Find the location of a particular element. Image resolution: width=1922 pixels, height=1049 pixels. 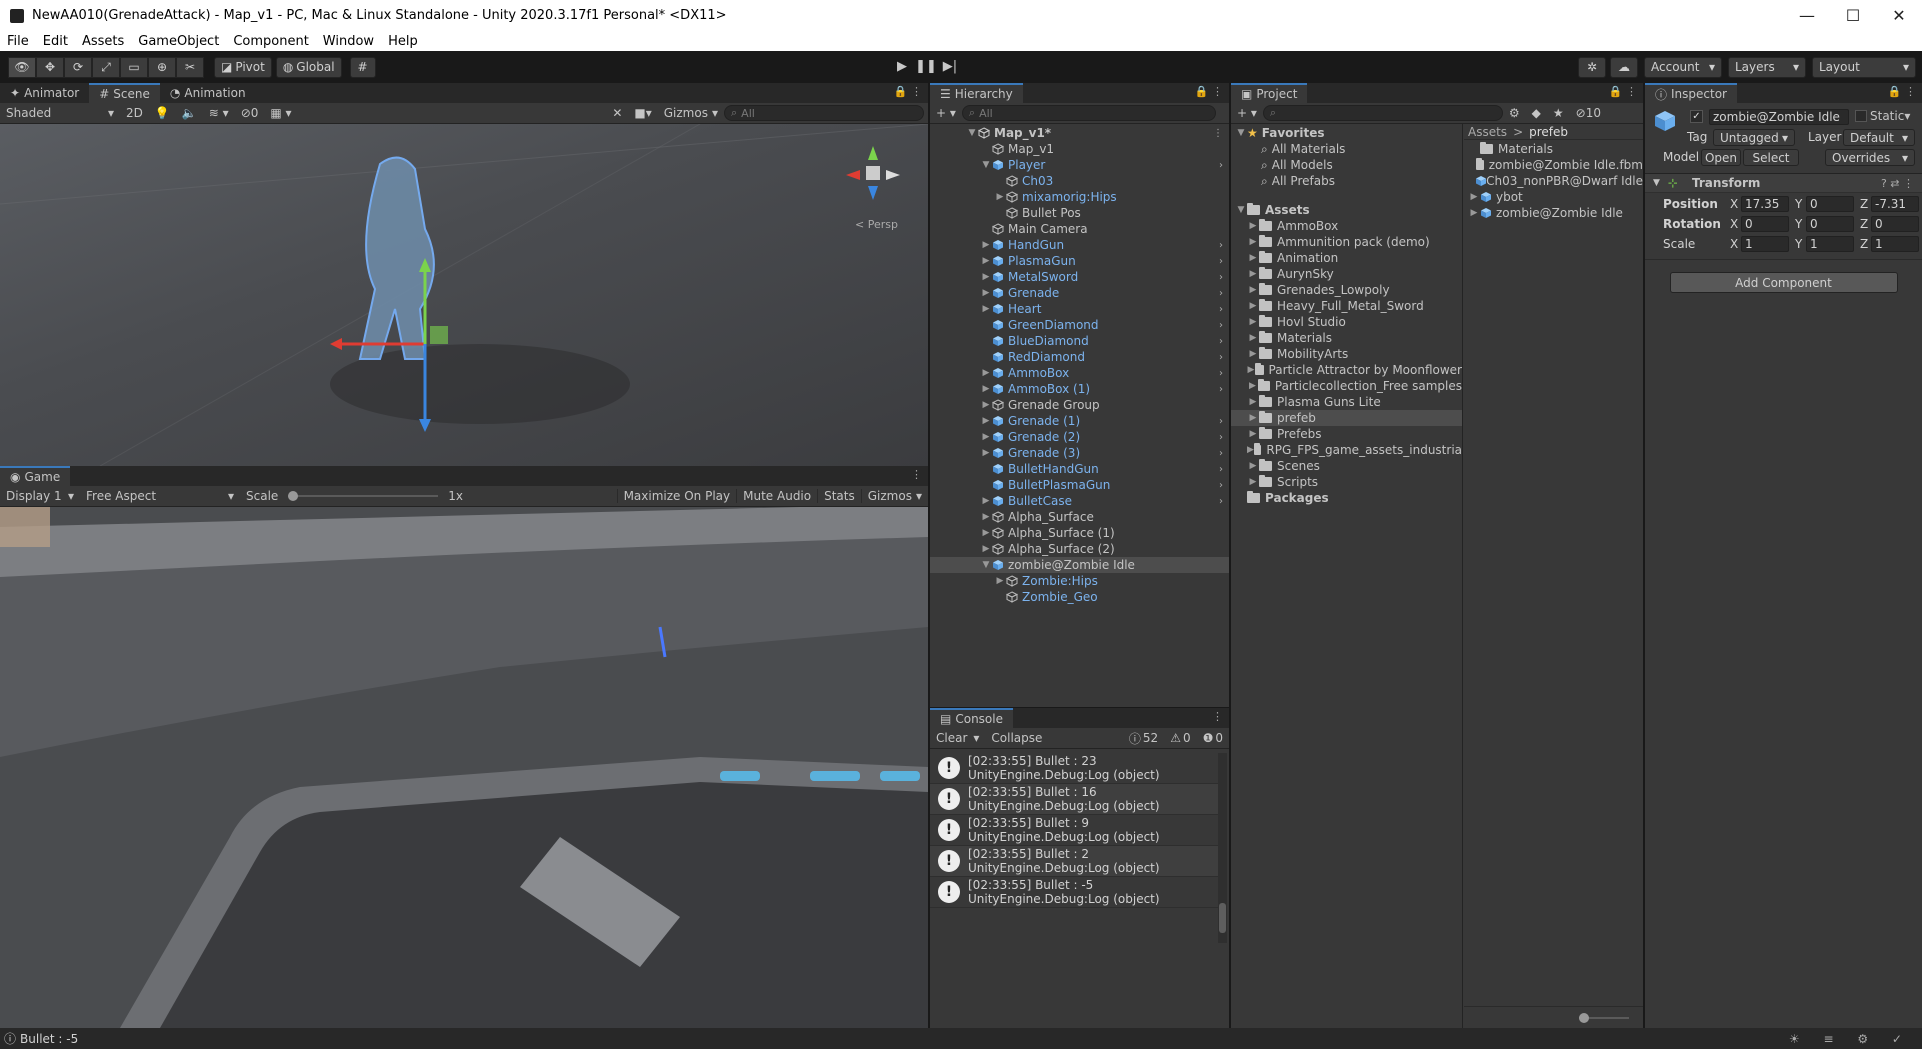

tab-hierarchy: ☰ Hierarchy is located at coordinates (976, 93).